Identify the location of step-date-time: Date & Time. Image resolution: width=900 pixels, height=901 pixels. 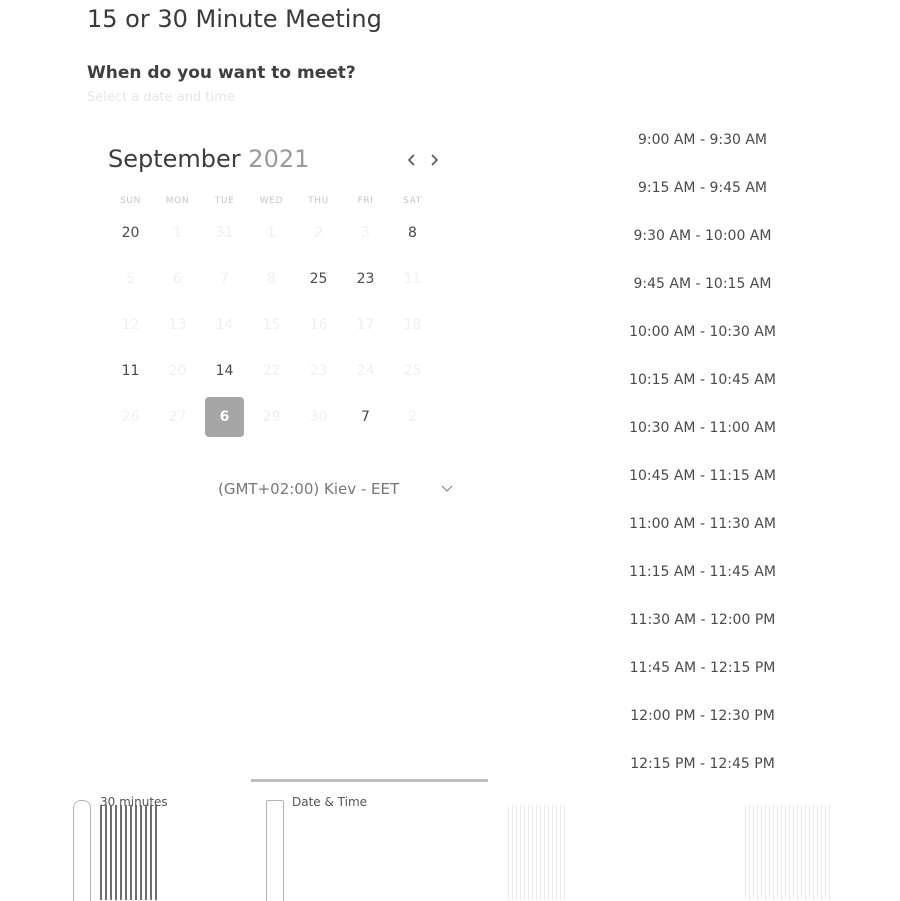
(329, 801).